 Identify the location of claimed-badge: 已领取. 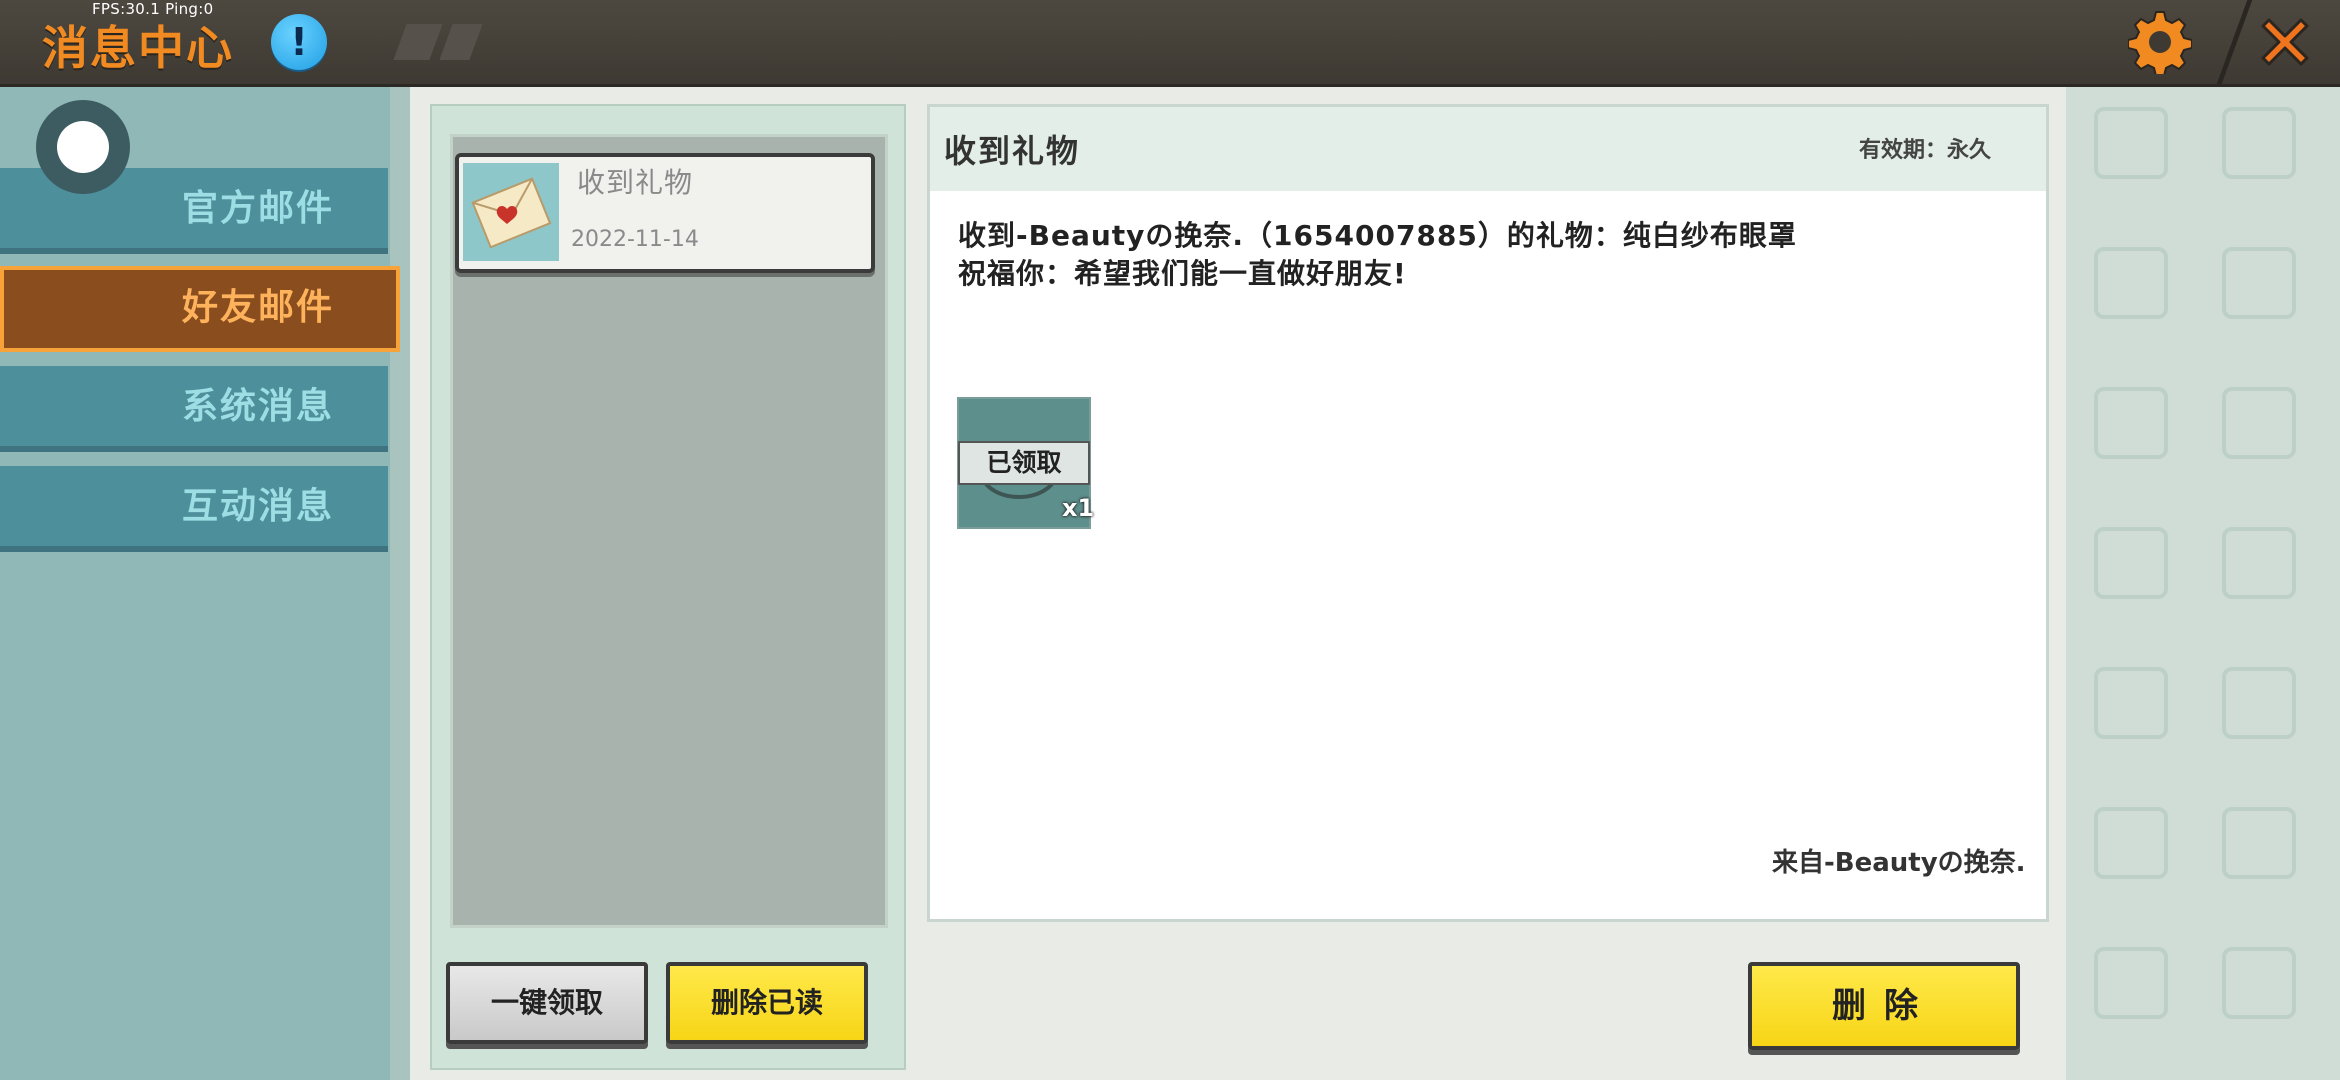
(1024, 463).